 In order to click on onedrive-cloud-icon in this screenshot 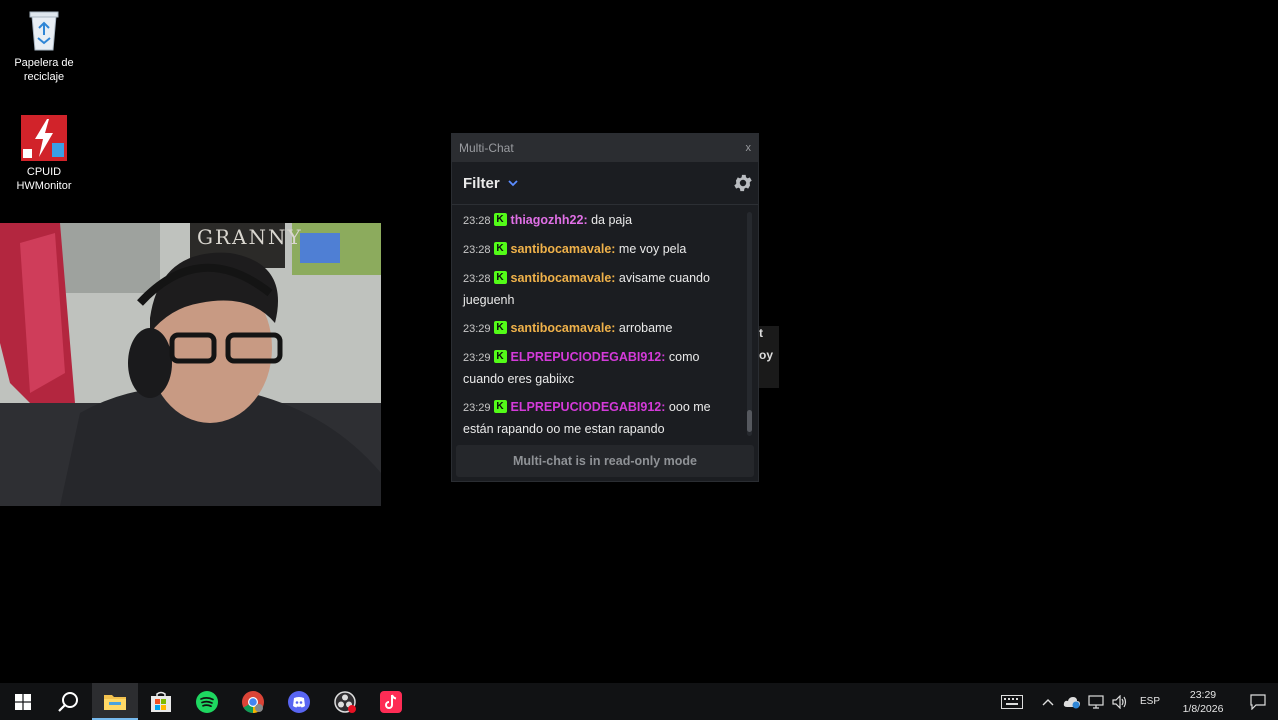, I will do `click(1071, 702)`.